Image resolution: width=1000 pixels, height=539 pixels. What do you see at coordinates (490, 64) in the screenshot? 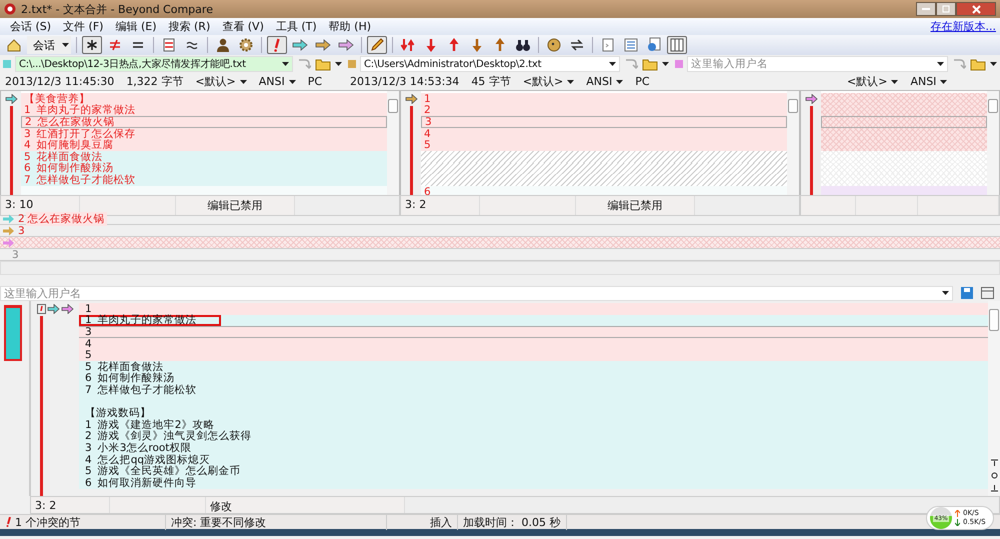
I see `path-field: C:\Users\Administrator\Desktop\2.txt` at bounding box center [490, 64].